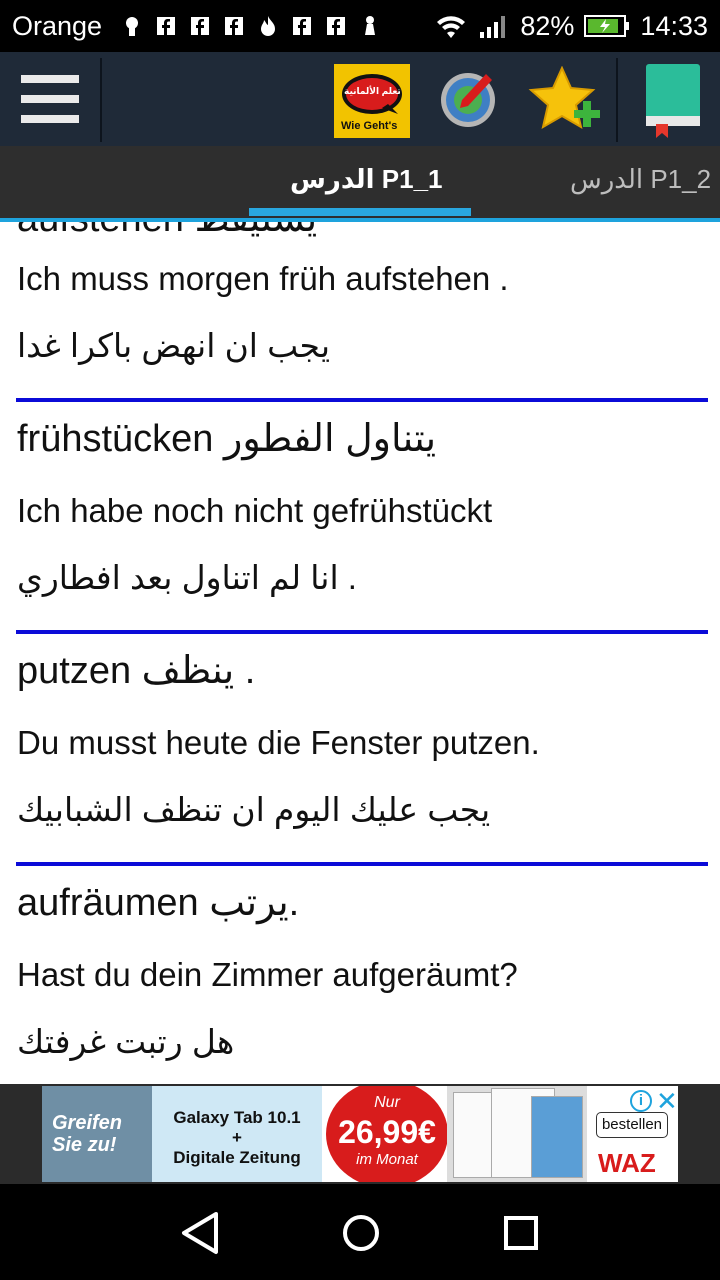 The height and width of the screenshot is (1280, 720). Describe the element at coordinates (493, 27) in the screenshot. I see `signal-icon` at that location.